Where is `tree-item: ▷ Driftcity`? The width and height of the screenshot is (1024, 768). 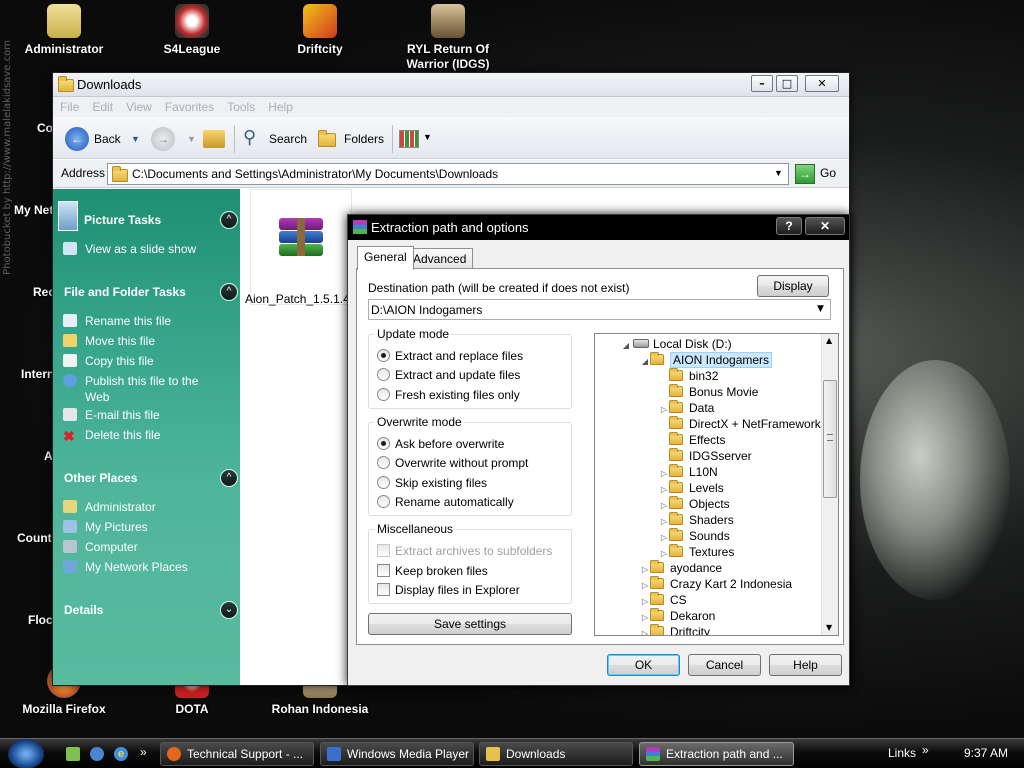 tree-item: ▷ Driftcity is located at coordinates (675, 629).